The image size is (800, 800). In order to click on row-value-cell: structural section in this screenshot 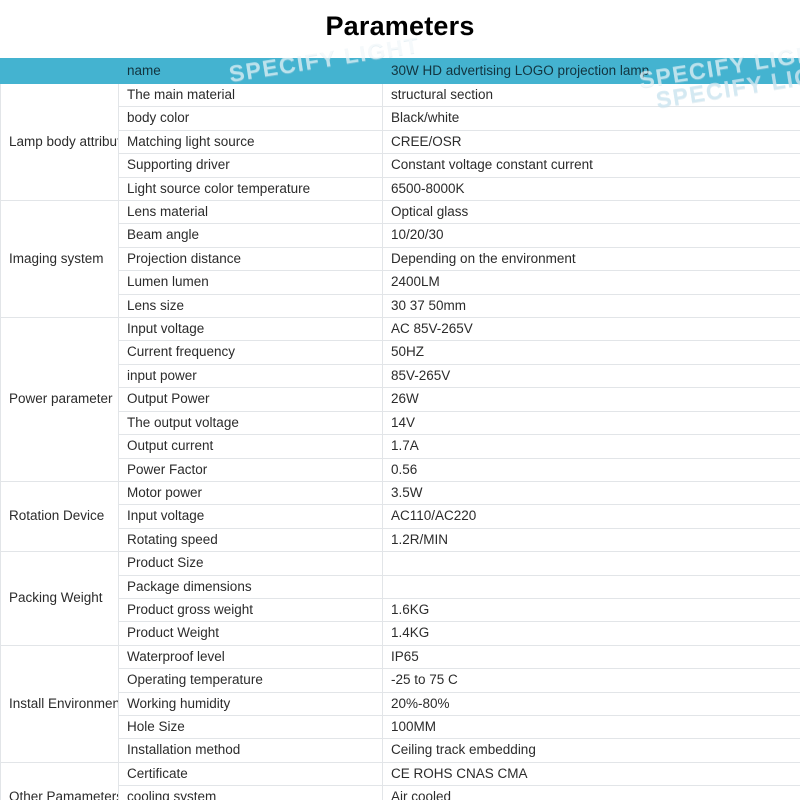, I will do `click(591, 95)`.